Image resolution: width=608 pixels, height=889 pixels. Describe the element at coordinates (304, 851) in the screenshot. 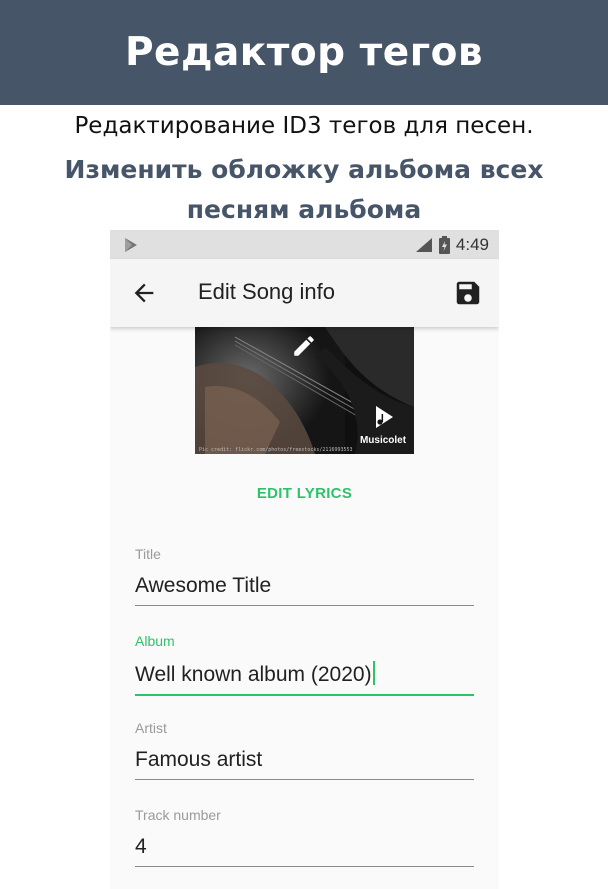

I see `track-number-input: 4` at that location.